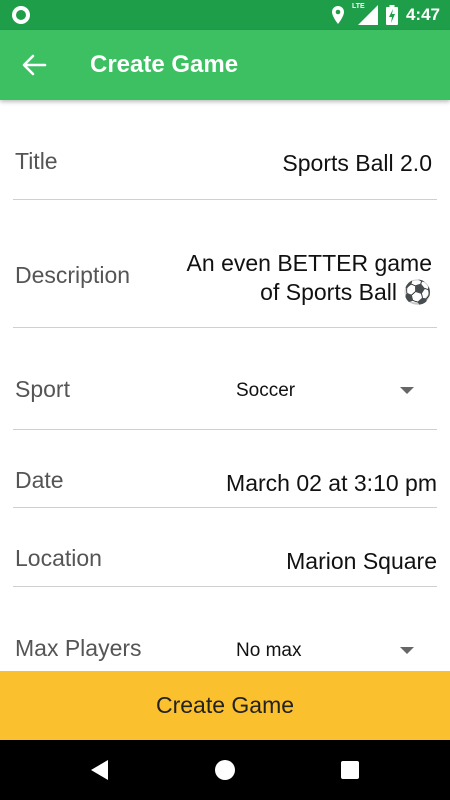 The width and height of the screenshot is (450, 800). I want to click on arrow-back-icon, so click(34, 65).